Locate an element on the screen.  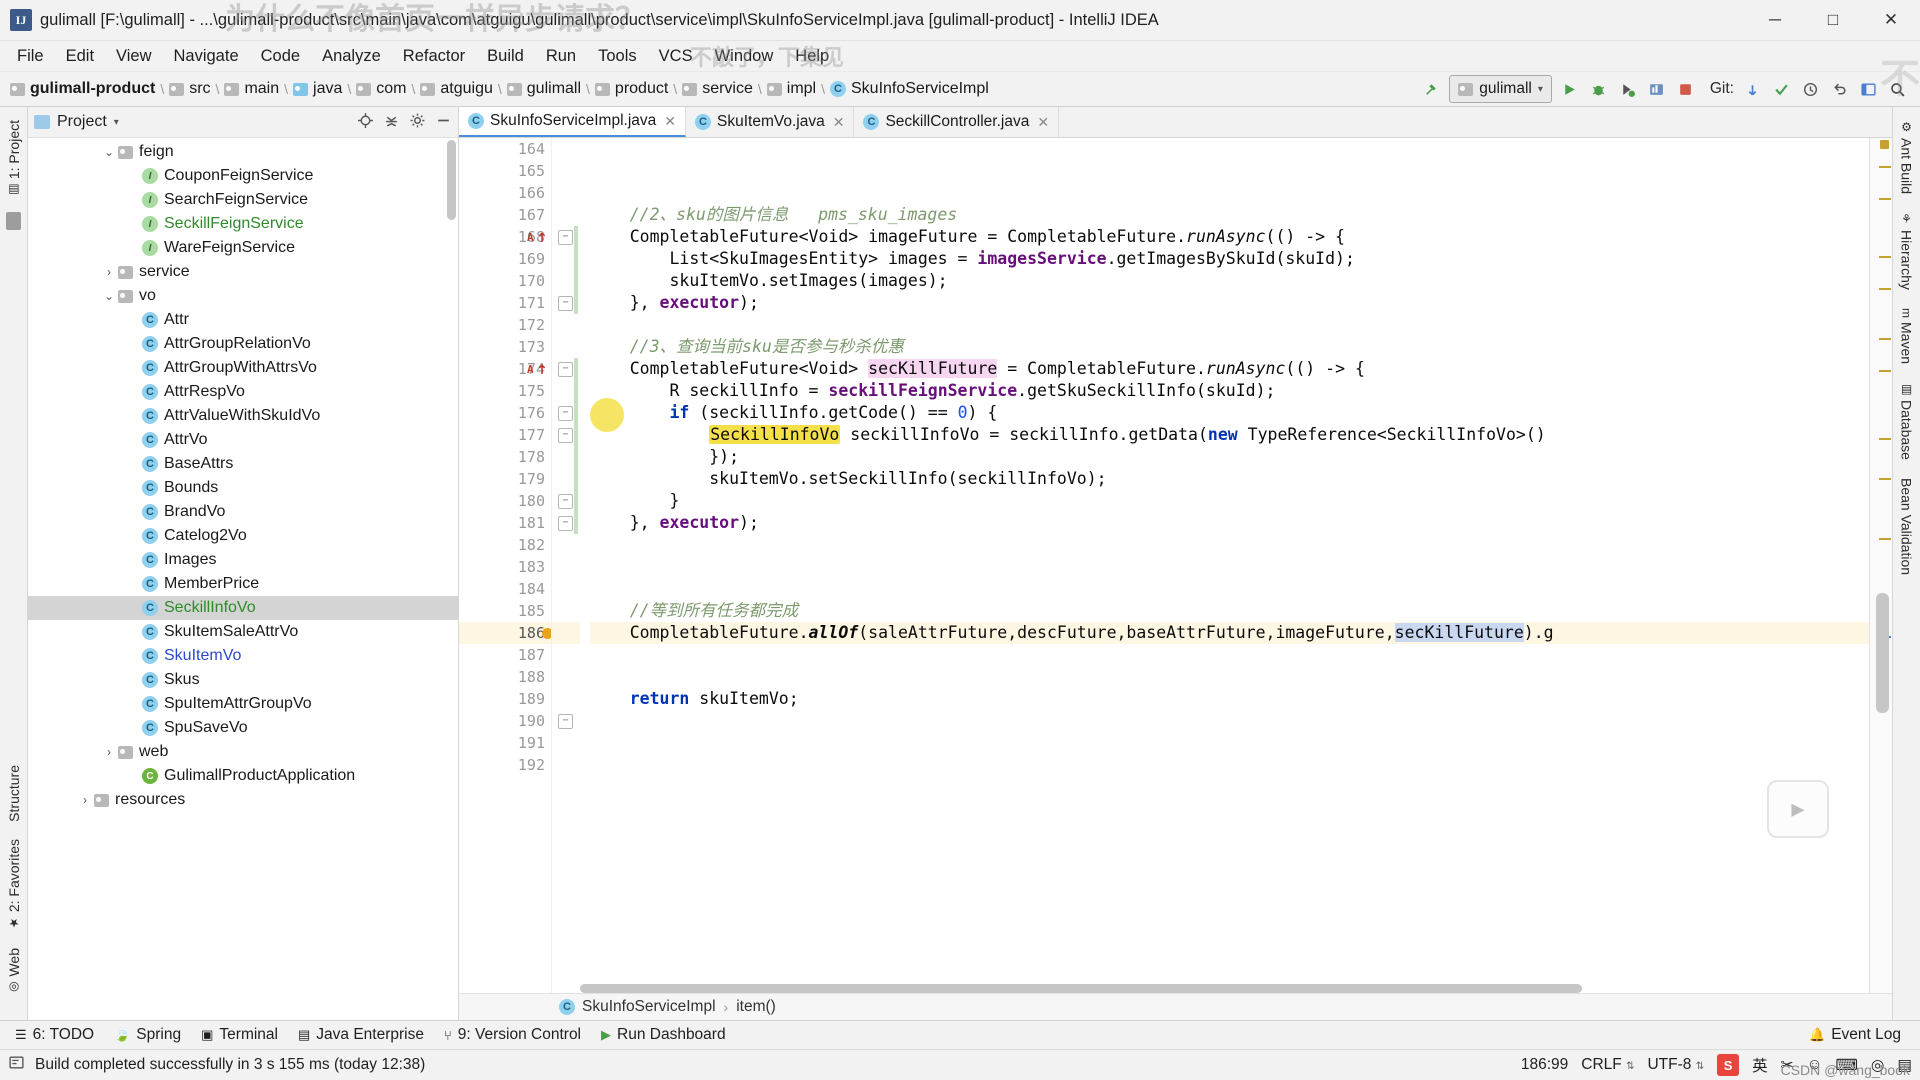
event-log-button: 🔔 Event Log is located at coordinates (1855, 1035).